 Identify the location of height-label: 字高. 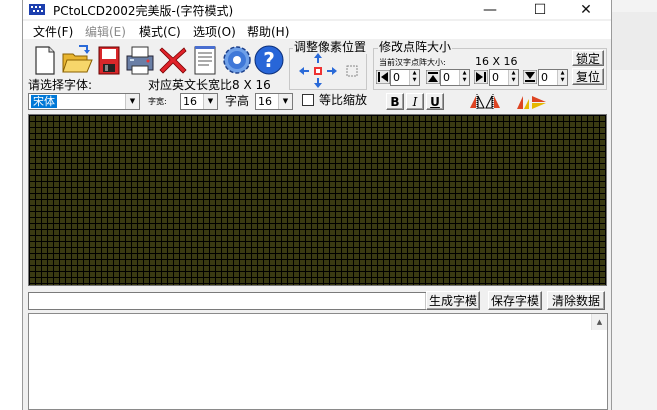
(237, 101).